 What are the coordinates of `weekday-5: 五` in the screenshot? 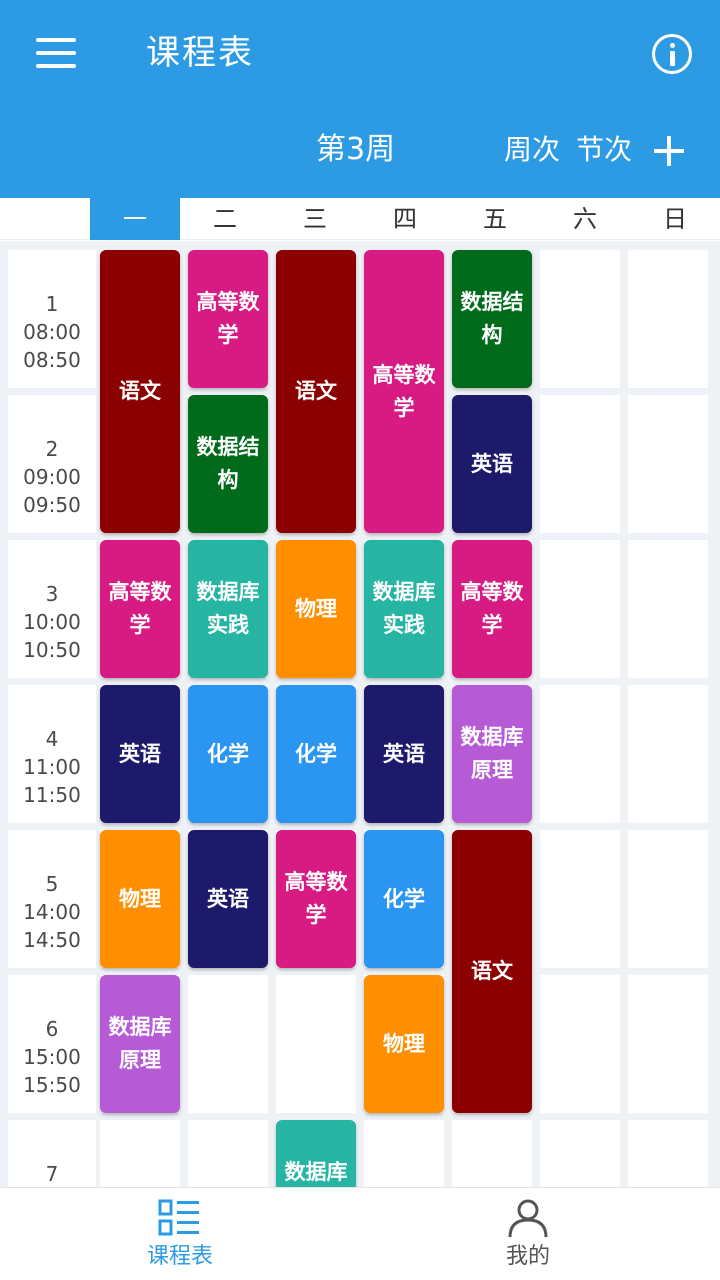 It's located at (495, 219).